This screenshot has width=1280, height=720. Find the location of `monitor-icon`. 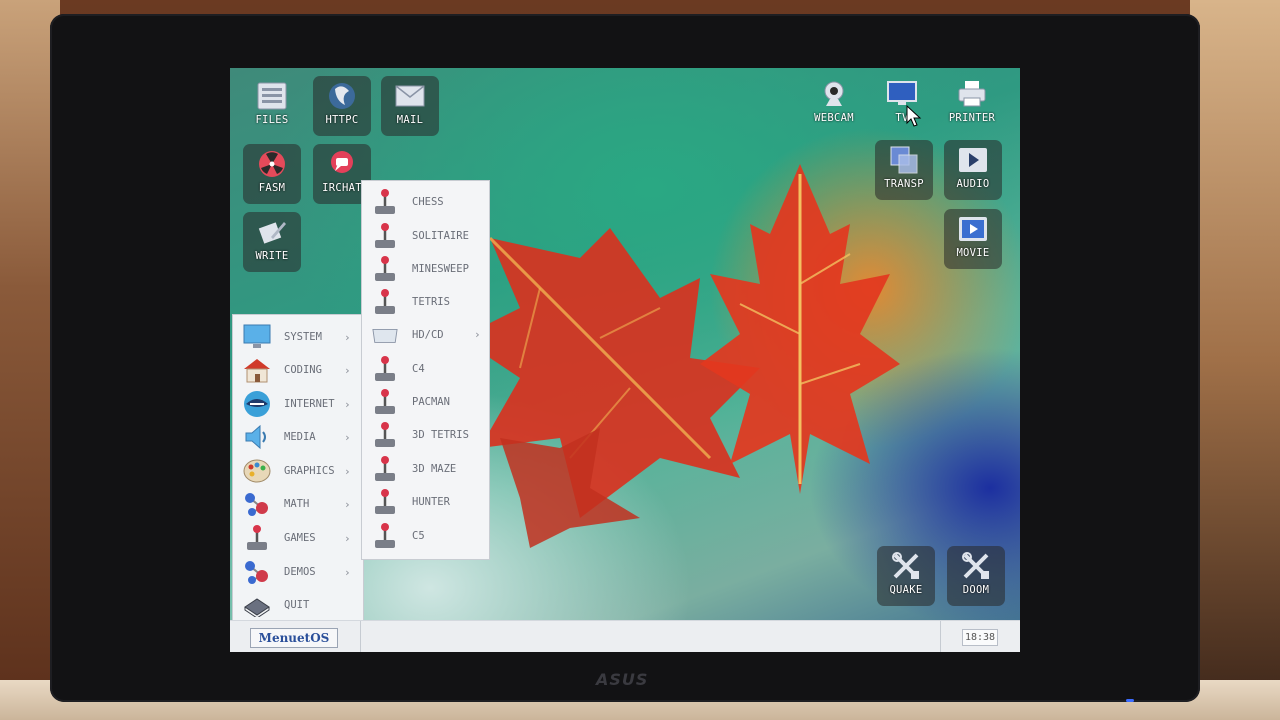

monitor-icon is located at coordinates (257, 337).